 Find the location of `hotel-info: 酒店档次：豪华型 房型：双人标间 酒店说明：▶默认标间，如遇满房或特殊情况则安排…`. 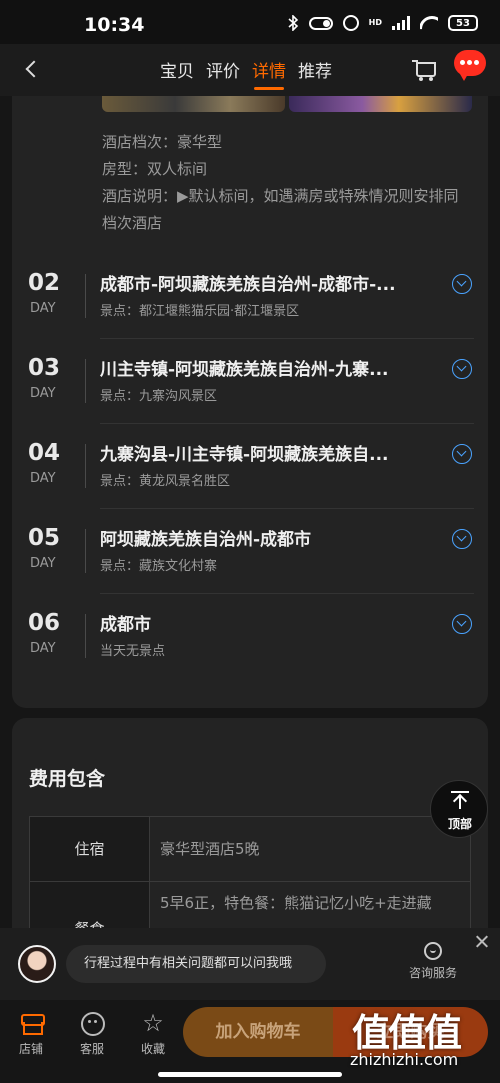

hotel-info: 酒店档次：豪华型 房型：双人标间 酒店说明：▶默认标间，如遇满房或特殊情况则安排… is located at coordinates (287, 183).